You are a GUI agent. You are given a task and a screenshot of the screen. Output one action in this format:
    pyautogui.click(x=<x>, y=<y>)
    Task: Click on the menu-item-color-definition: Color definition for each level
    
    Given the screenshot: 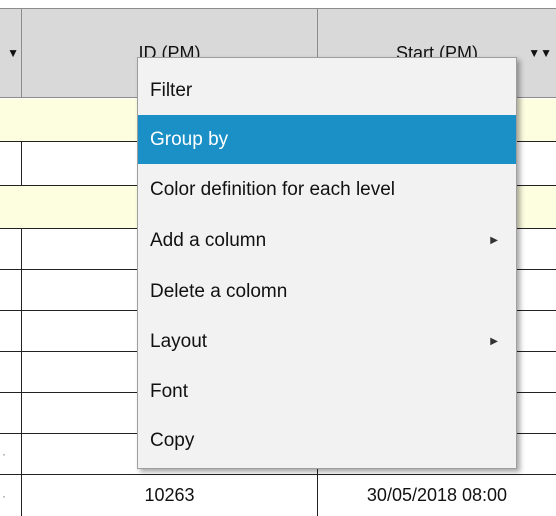 What is the action you would take?
    pyautogui.click(x=327, y=189)
    